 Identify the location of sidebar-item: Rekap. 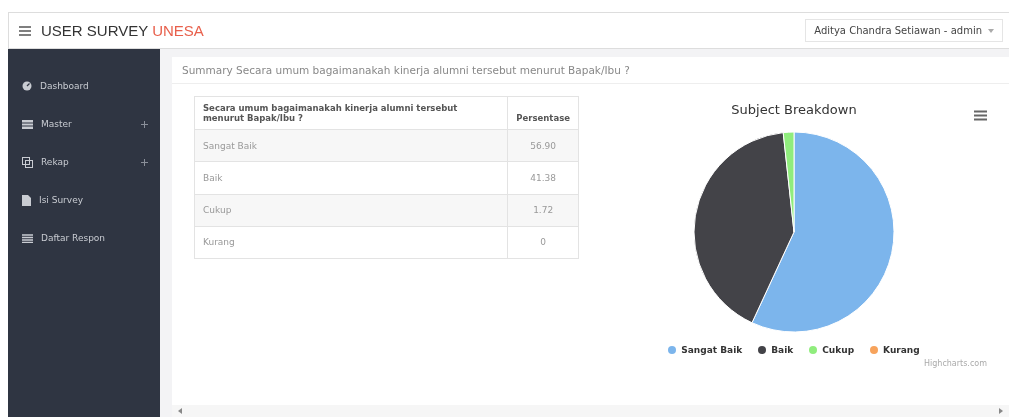
(84, 162).